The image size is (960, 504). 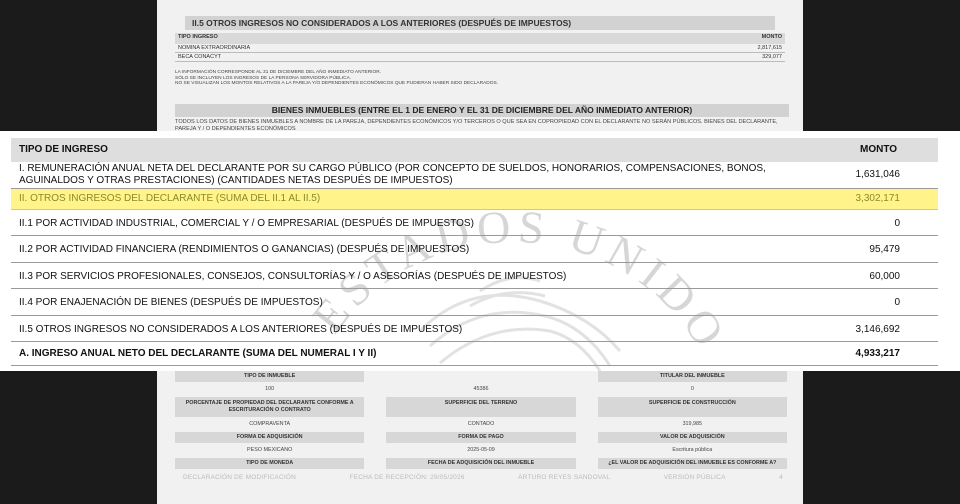 I want to click on bg-header-type: TIPO INGRESO, so click(x=198, y=37).